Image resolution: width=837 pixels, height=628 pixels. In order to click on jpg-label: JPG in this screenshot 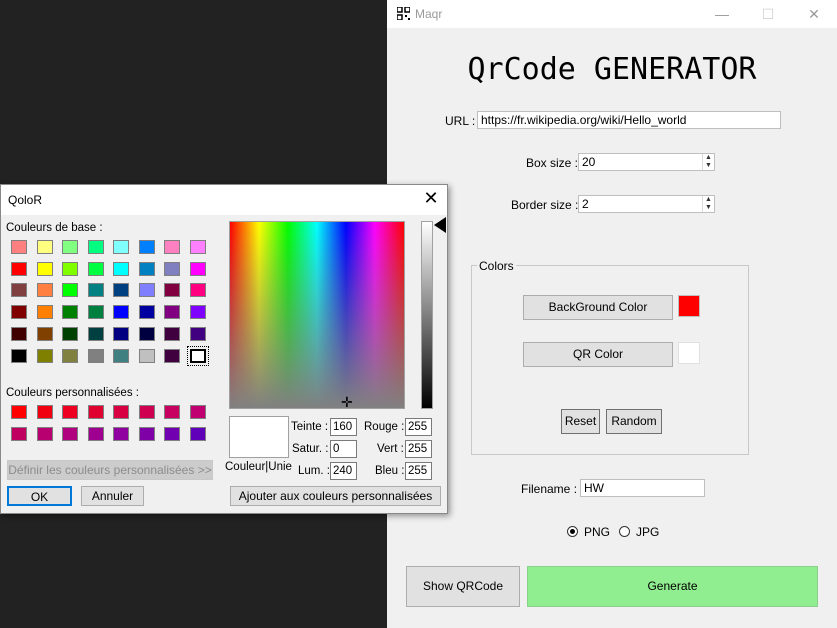, I will do `click(647, 532)`.